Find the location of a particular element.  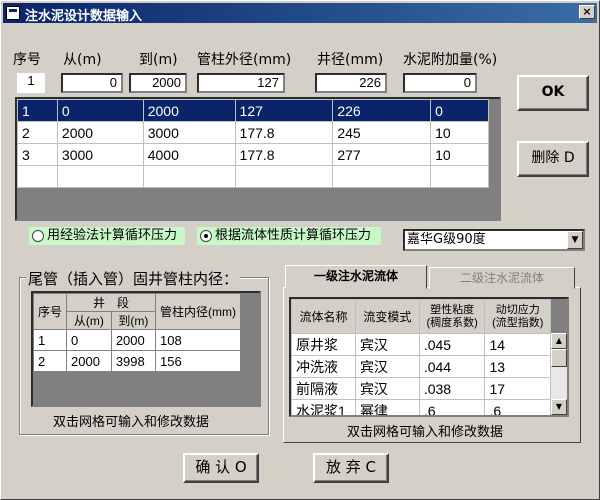

app-icon is located at coordinates (13, 13).